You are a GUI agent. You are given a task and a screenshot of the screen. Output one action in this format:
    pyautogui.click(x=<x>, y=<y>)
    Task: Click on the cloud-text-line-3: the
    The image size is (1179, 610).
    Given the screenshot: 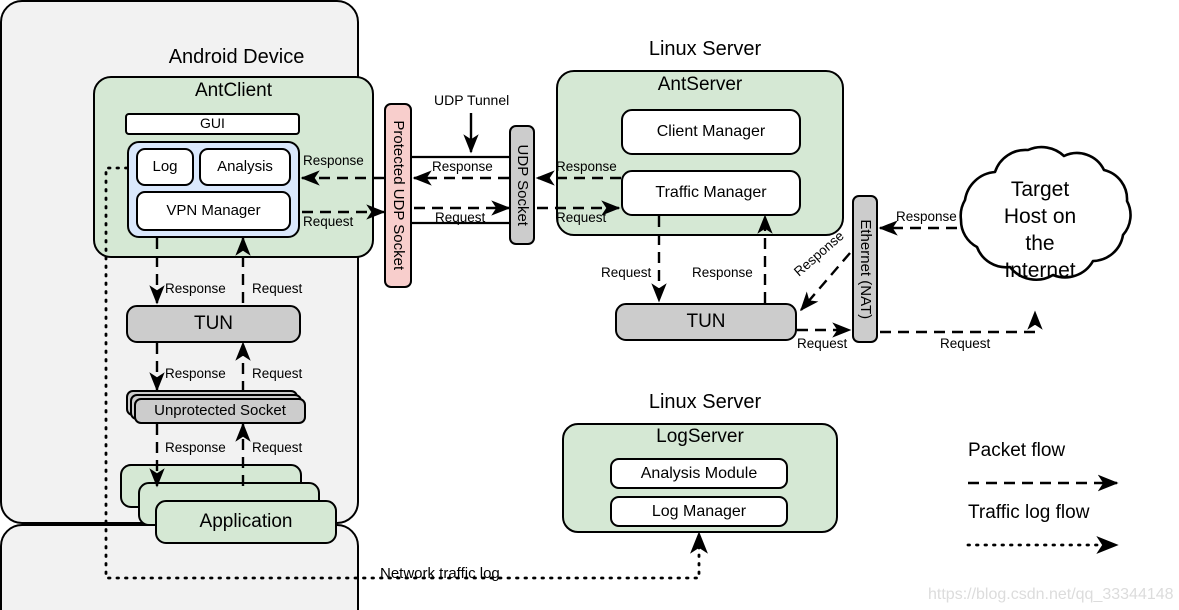 What is the action you would take?
    pyautogui.click(x=1040, y=243)
    